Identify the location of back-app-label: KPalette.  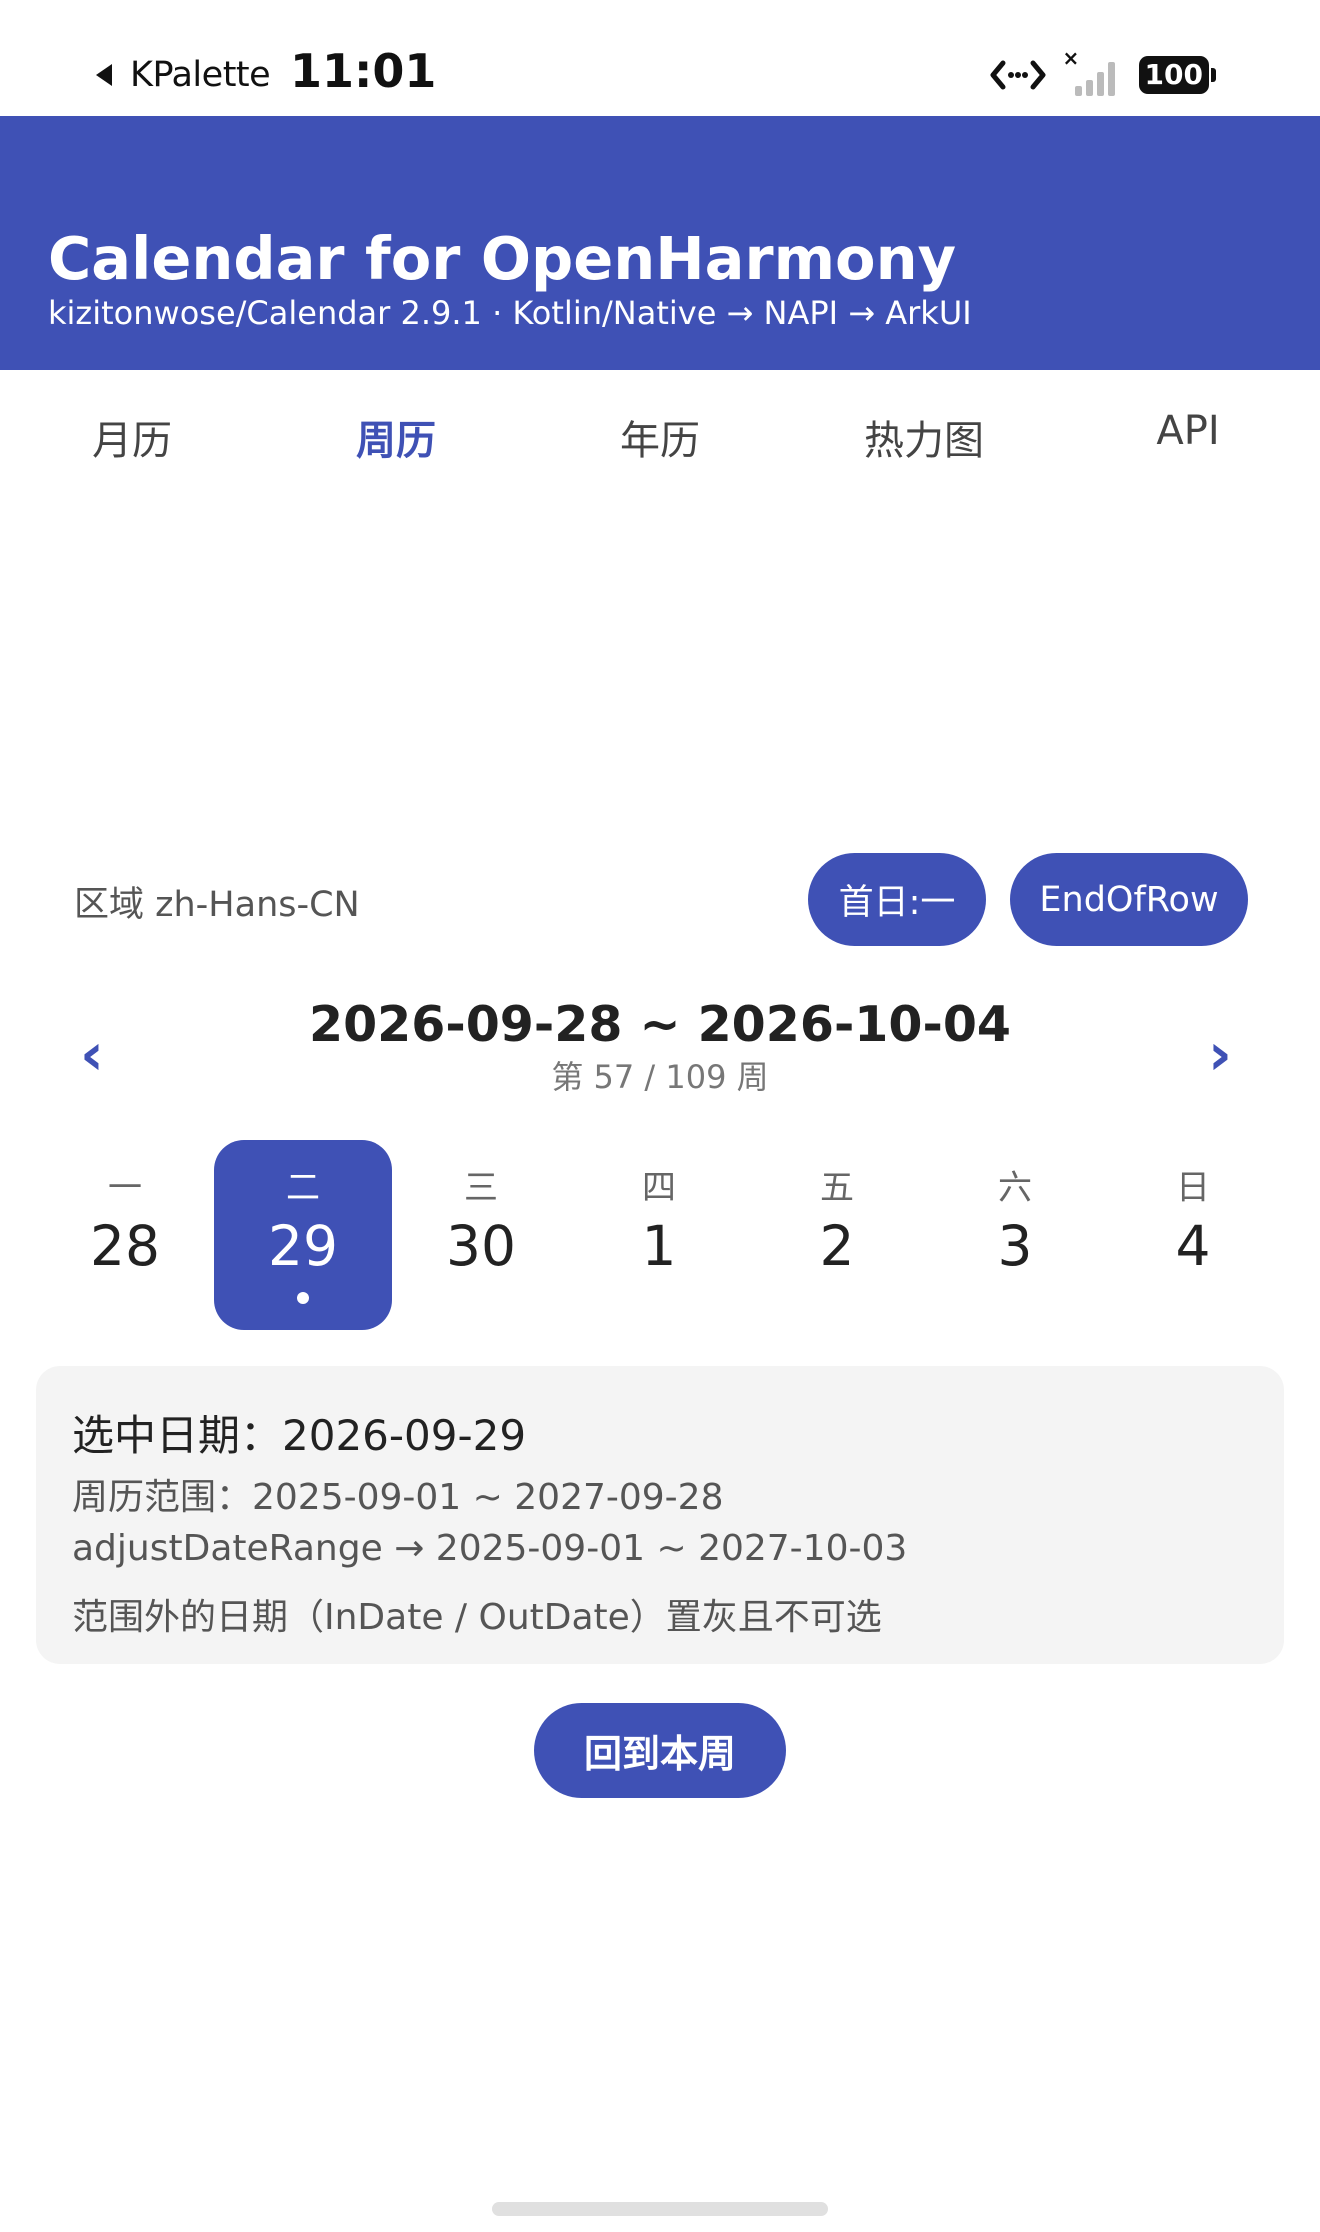
(200, 75).